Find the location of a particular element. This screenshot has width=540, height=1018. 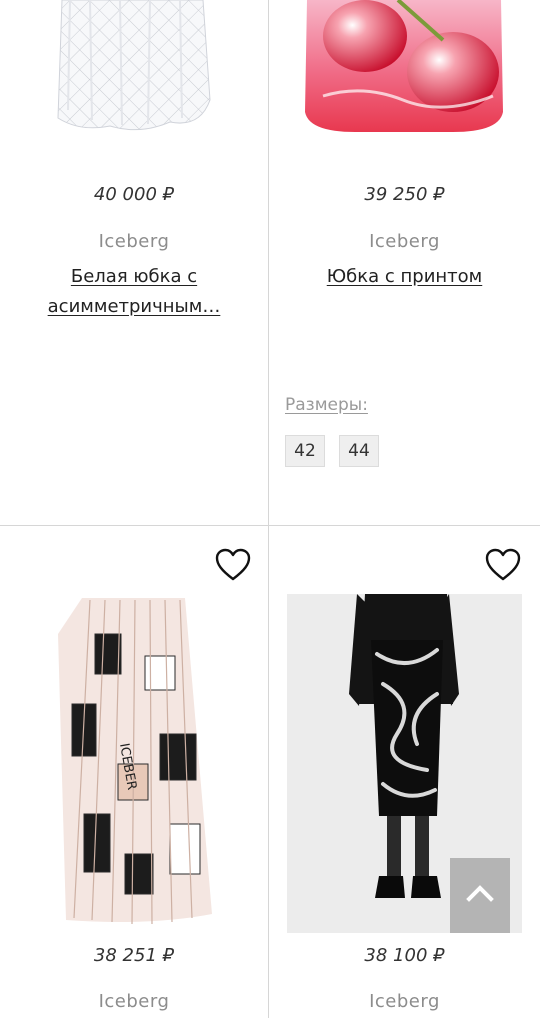

size-option-44: 44 is located at coordinates (359, 451).